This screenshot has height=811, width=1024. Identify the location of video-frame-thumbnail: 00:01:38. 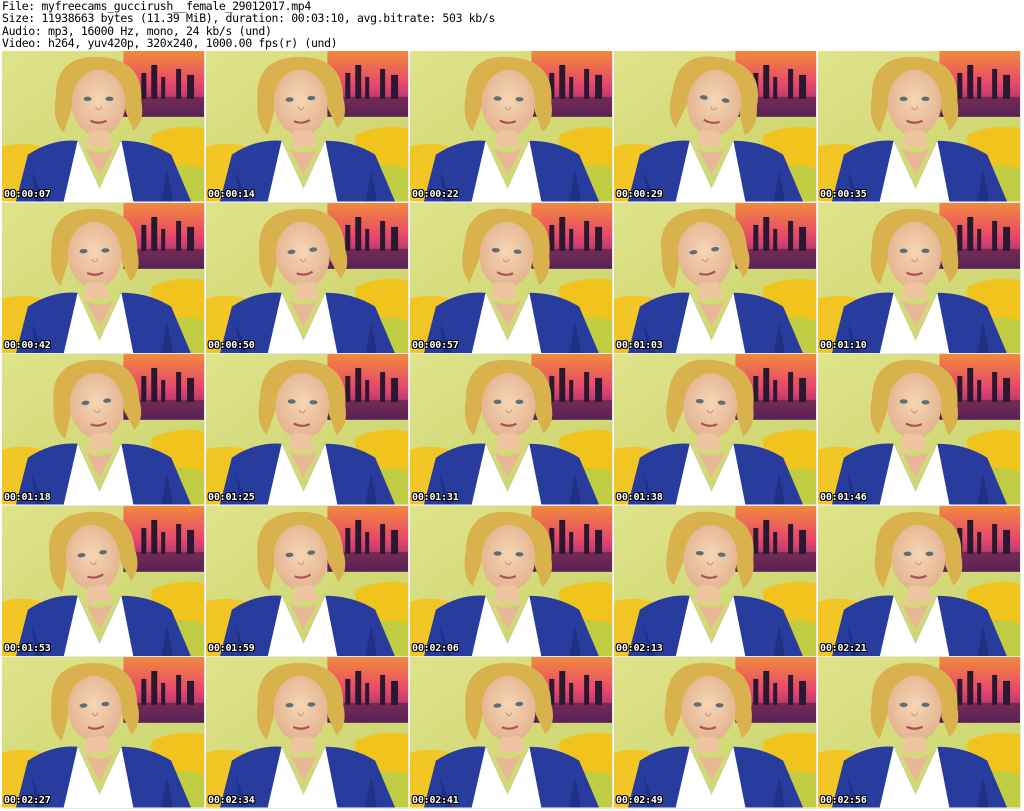
(715, 430).